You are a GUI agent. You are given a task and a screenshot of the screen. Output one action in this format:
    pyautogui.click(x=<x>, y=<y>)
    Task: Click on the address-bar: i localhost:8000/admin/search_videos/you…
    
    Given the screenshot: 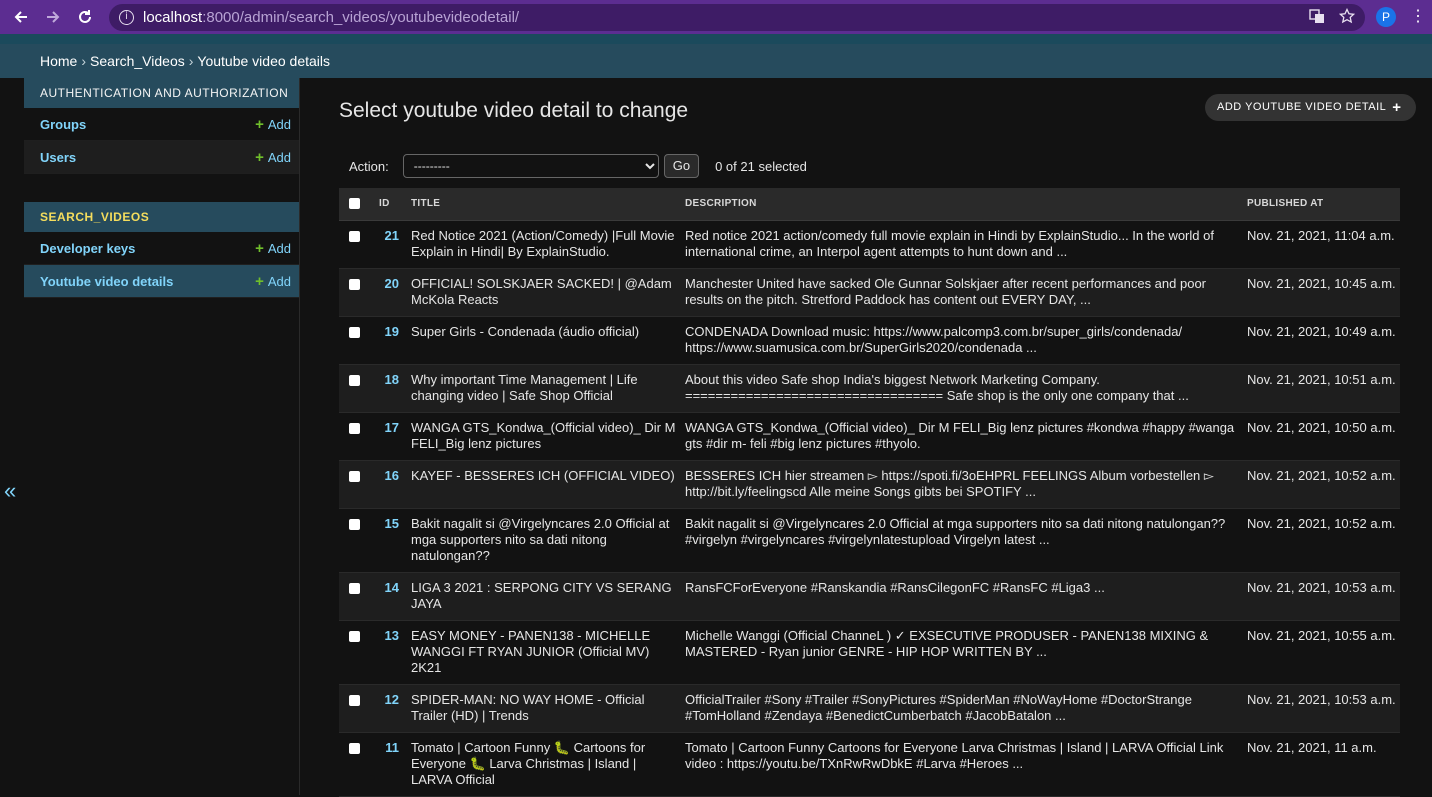 What is the action you would take?
    pyautogui.click(x=737, y=17)
    